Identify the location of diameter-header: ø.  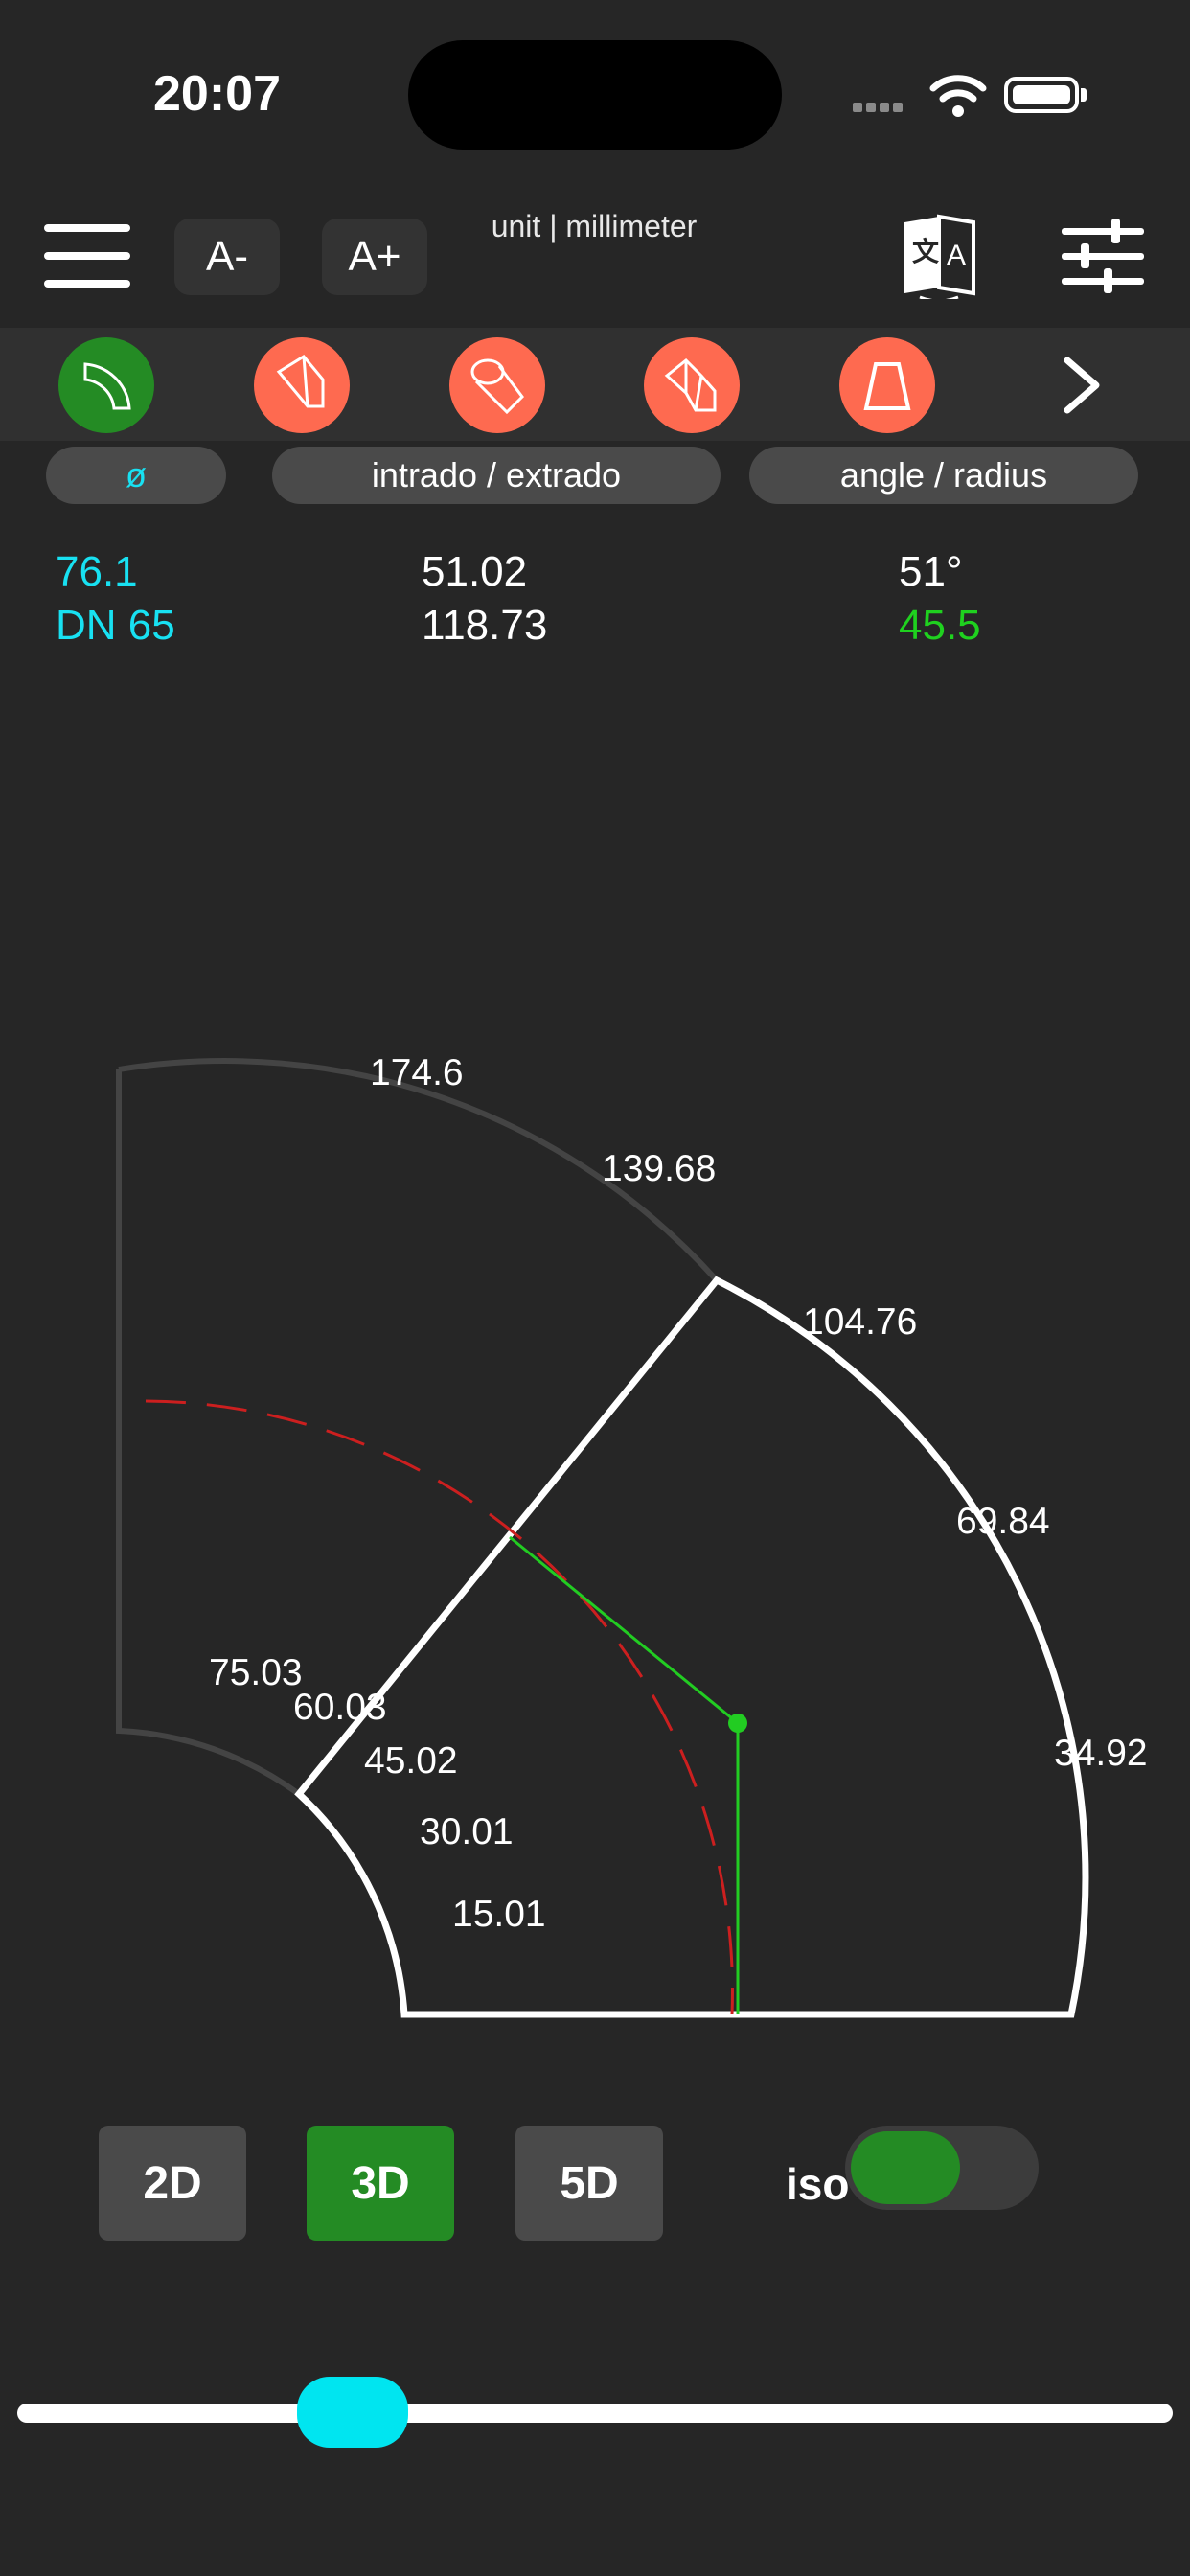
(136, 475).